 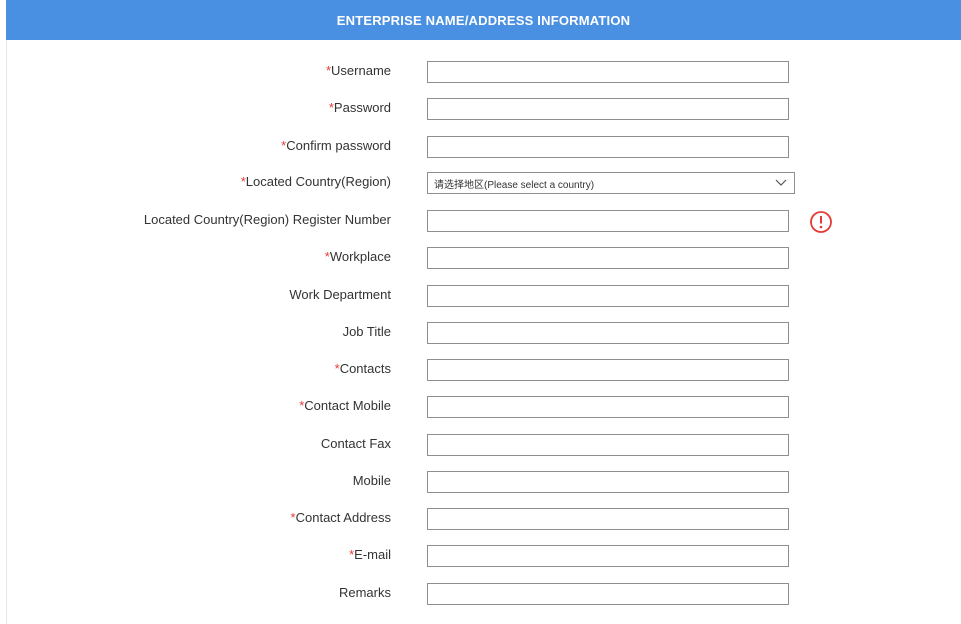 What do you see at coordinates (371, 480) in the screenshot?
I see `mobile-label: Mobile` at bounding box center [371, 480].